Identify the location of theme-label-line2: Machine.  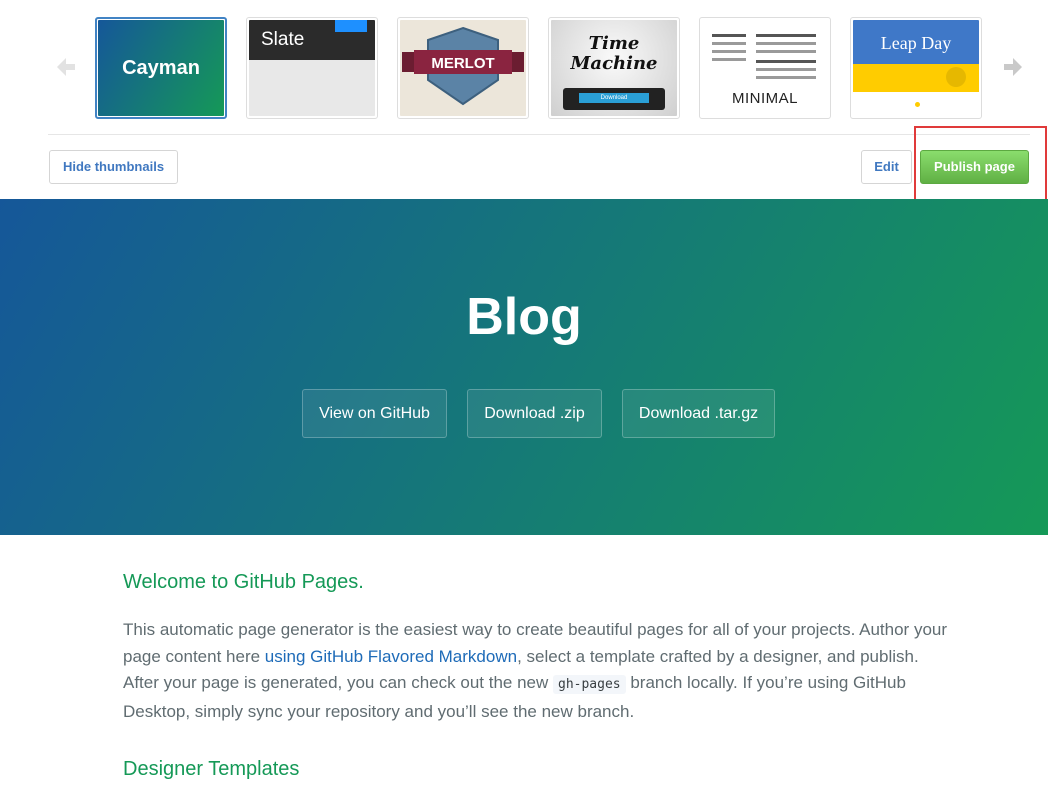
(614, 63).